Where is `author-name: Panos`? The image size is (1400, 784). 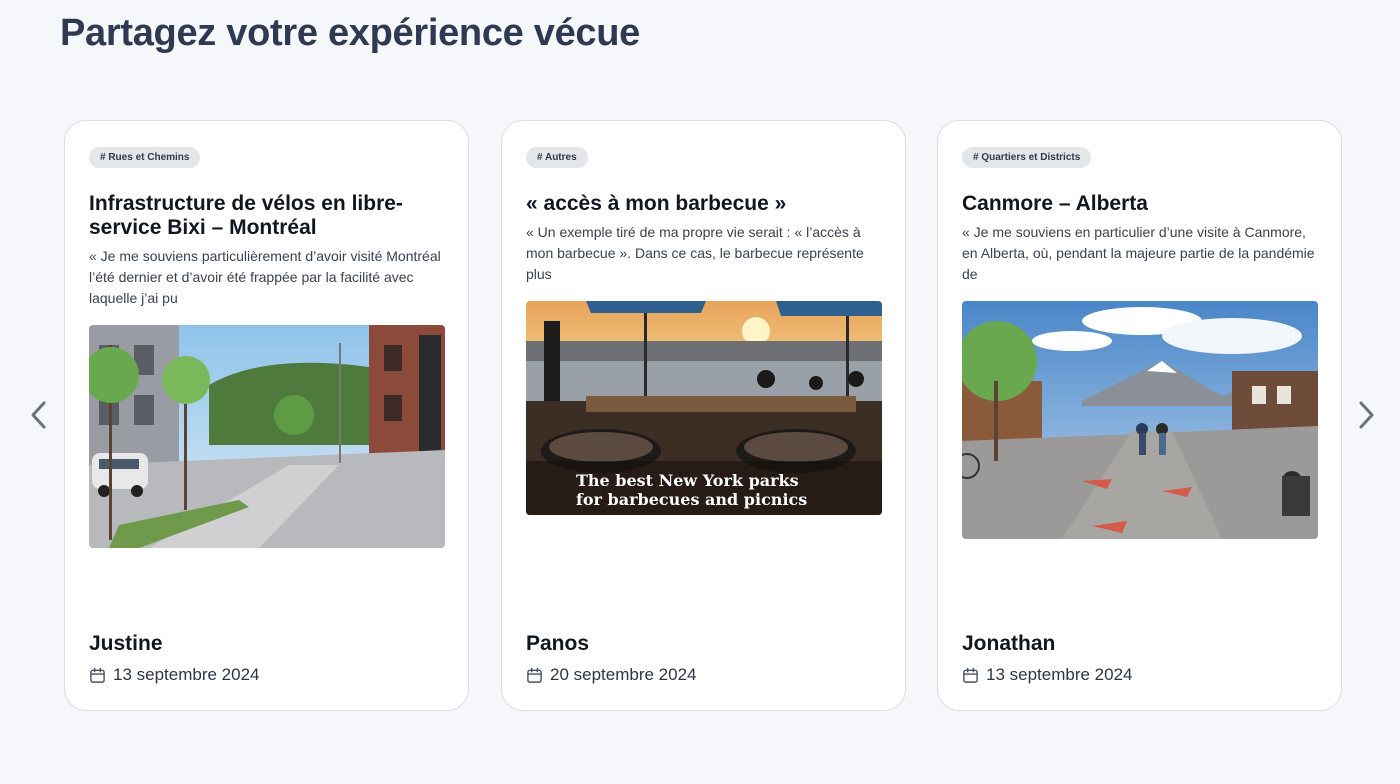
author-name: Panos is located at coordinates (558, 643).